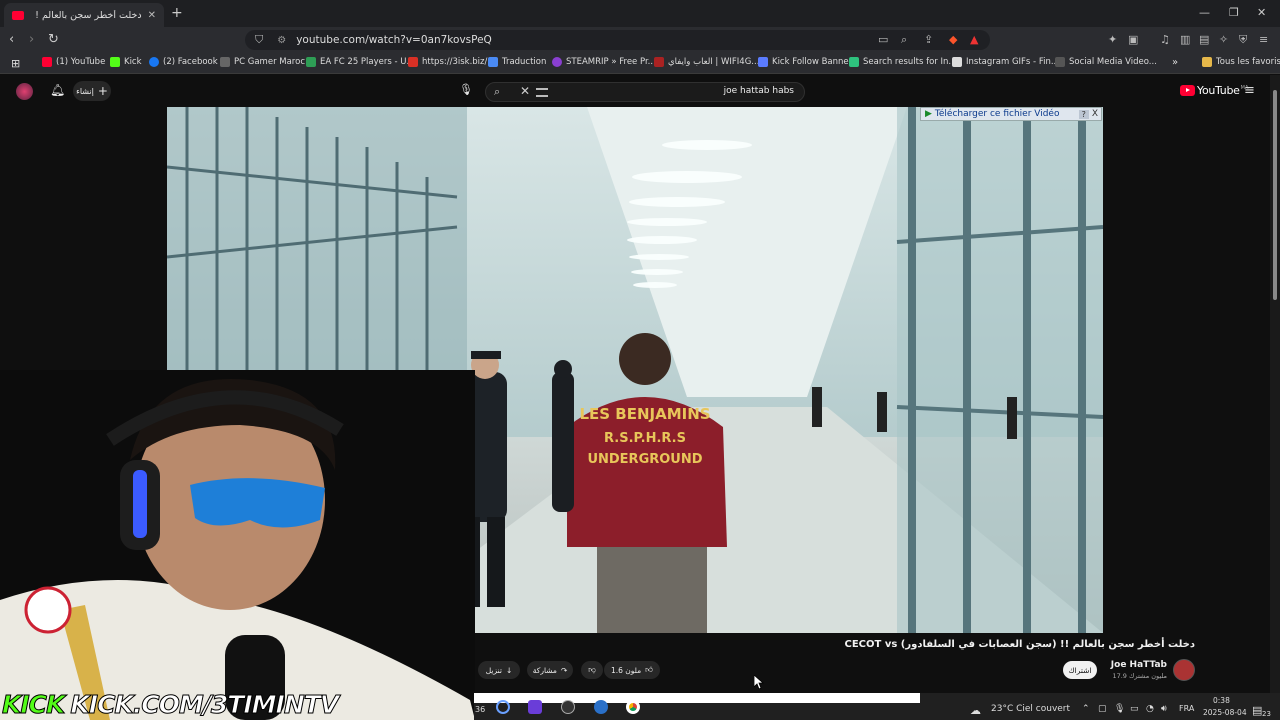  Describe the element at coordinates (550, 670) in the screenshot. I see `share-button: مشاركة ↷` at that location.